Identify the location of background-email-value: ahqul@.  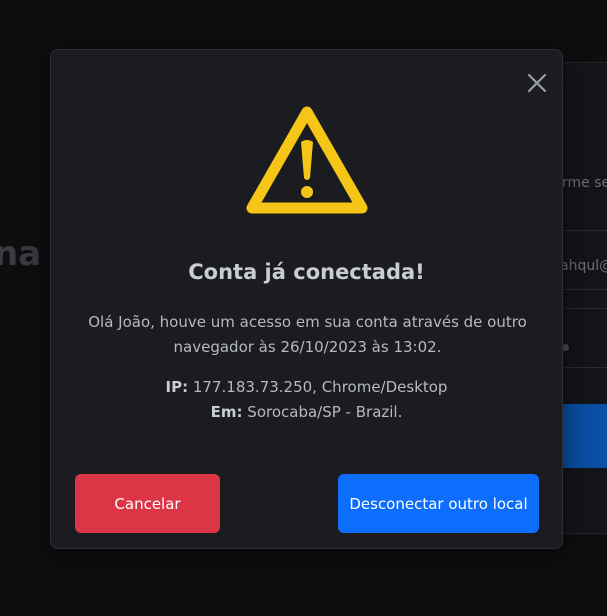
(583, 266).